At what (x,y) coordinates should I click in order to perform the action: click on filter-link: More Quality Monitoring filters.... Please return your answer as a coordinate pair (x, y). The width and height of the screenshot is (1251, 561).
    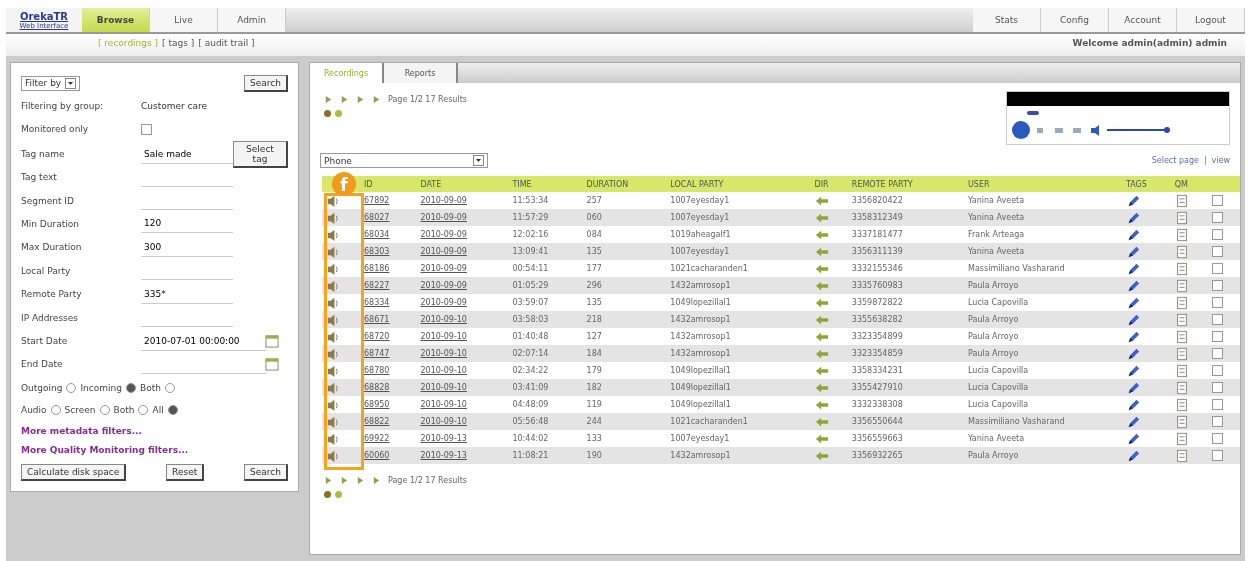
    Looking at the image, I should click on (154, 450).